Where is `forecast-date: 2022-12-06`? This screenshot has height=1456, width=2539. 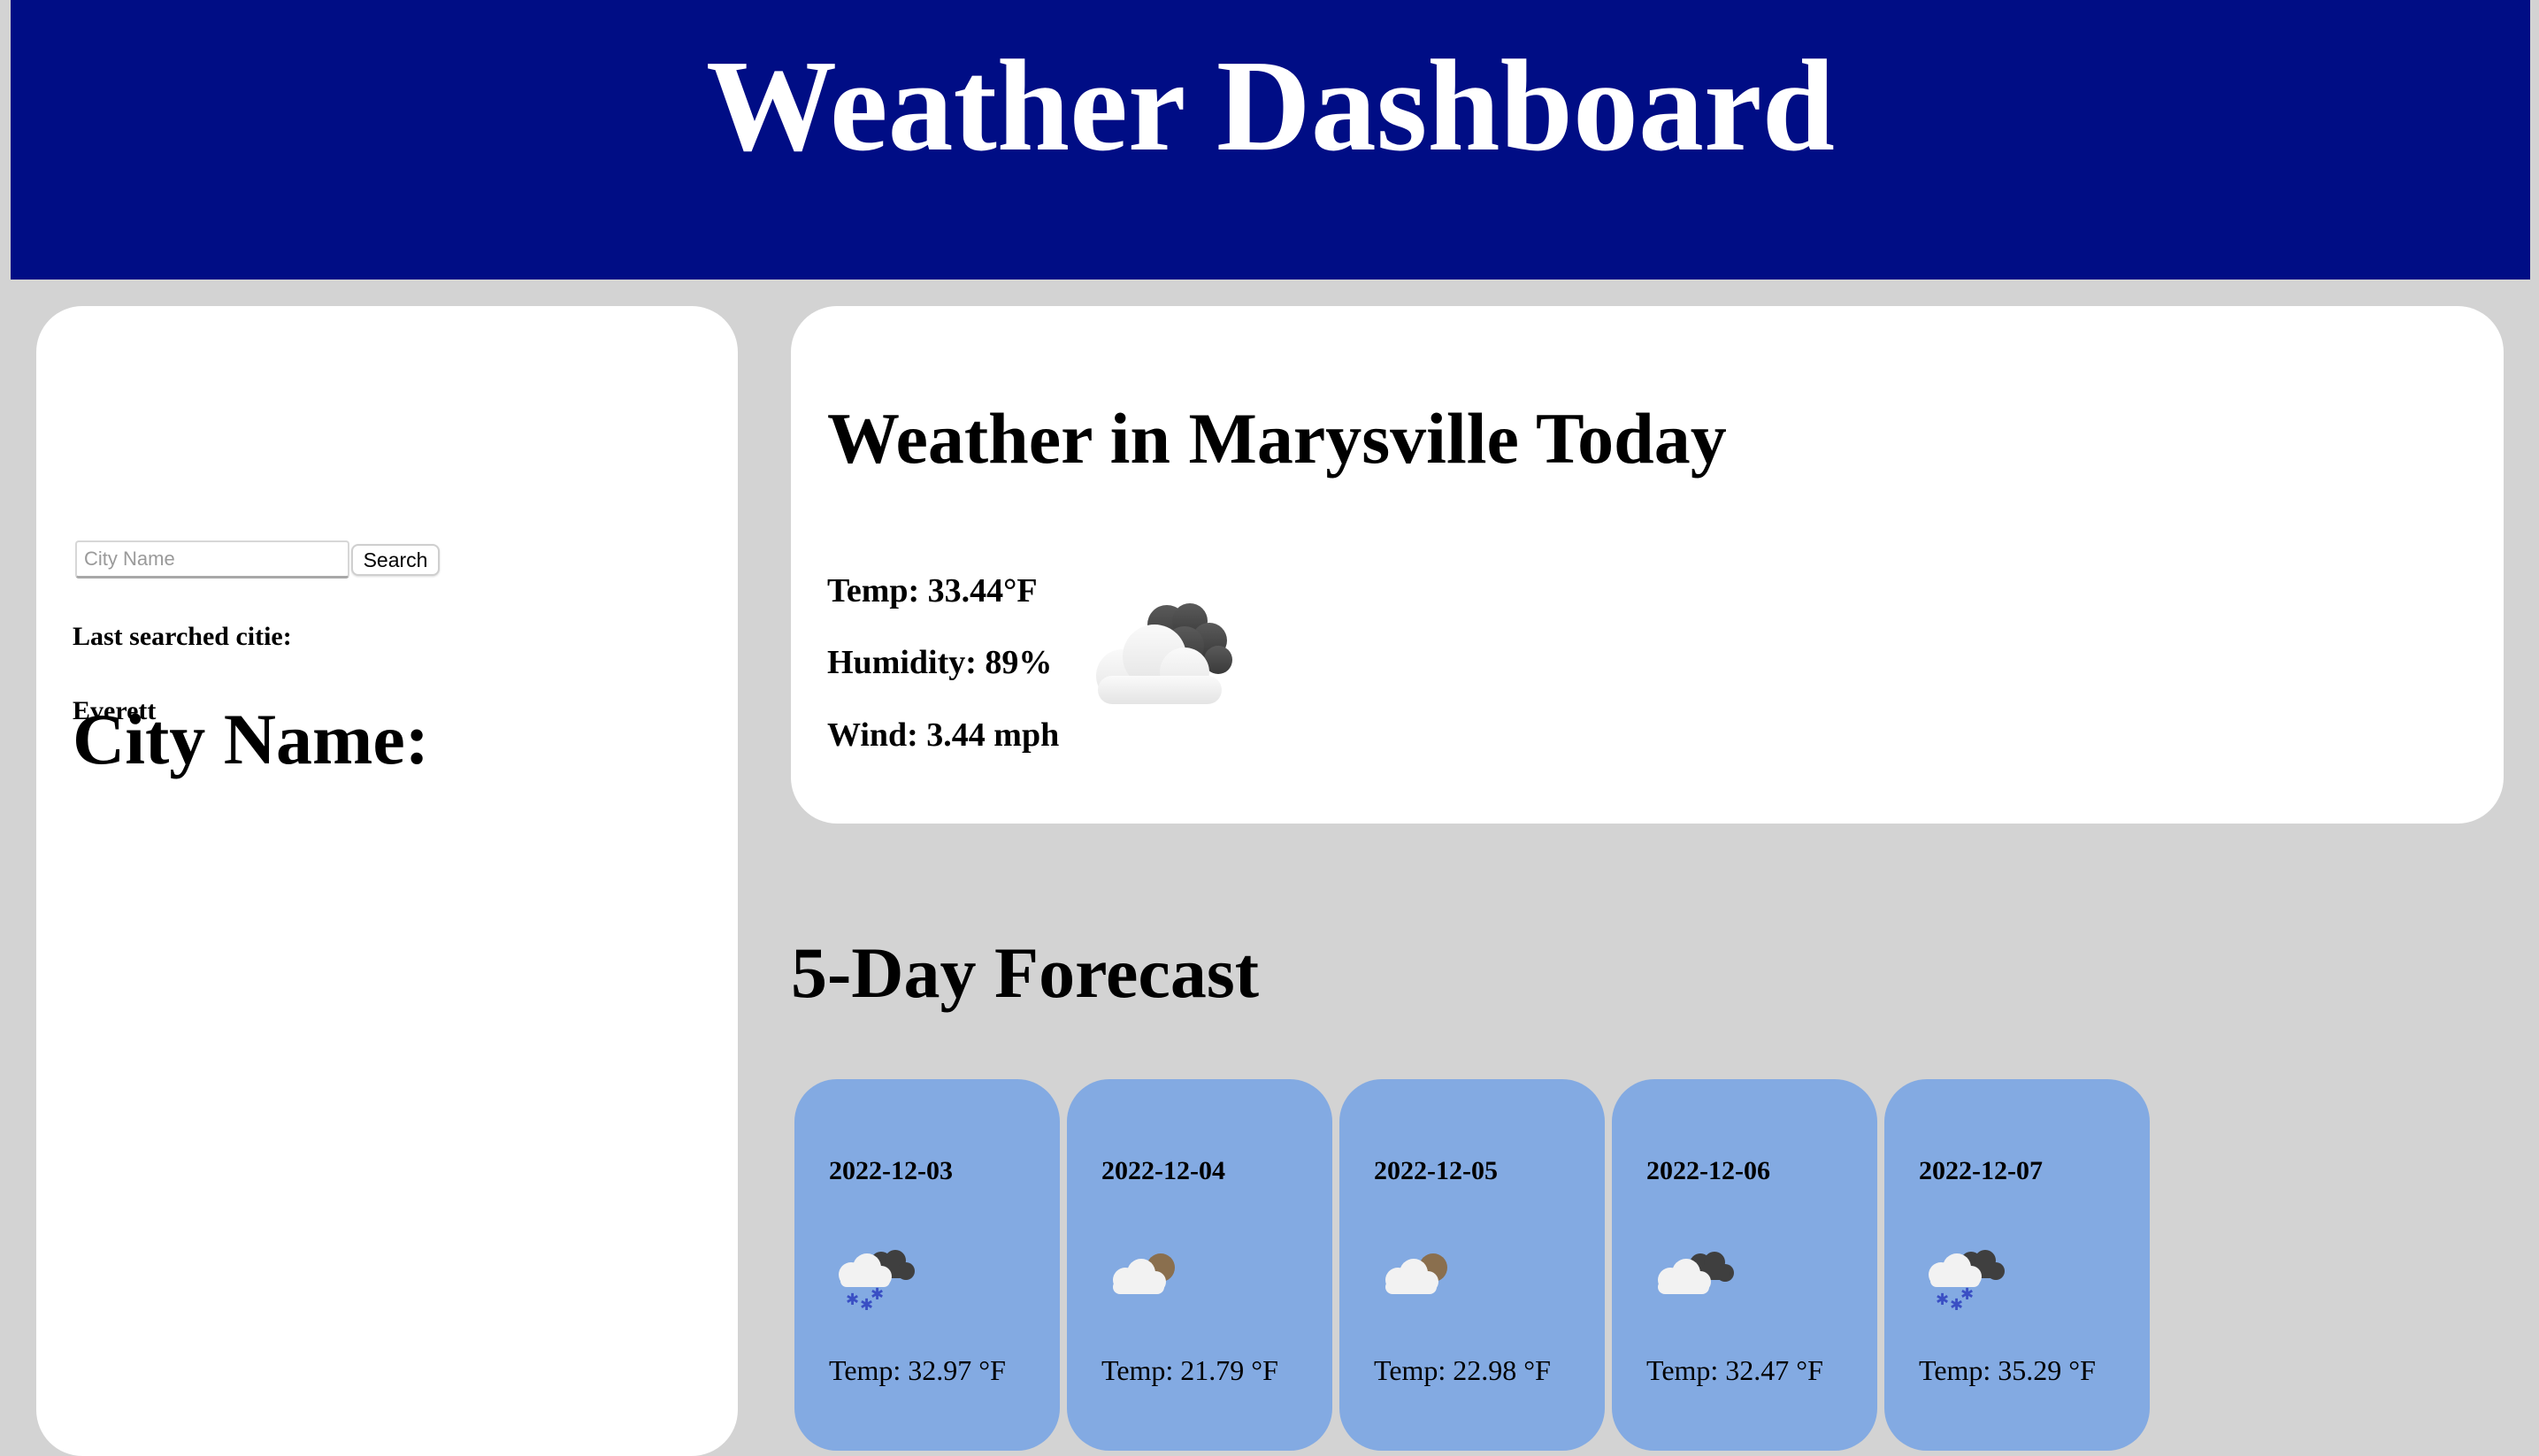 forecast-date: 2022-12-06 is located at coordinates (1708, 1170).